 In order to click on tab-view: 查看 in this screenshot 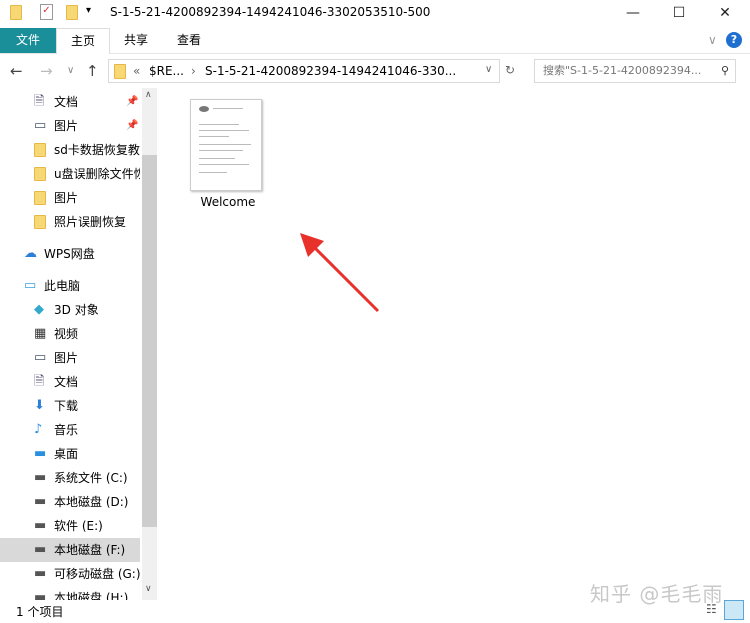, I will do `click(189, 40)`.